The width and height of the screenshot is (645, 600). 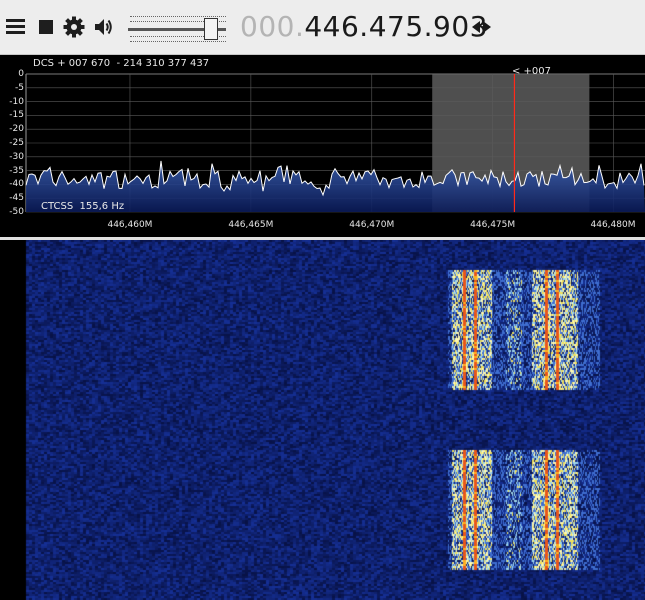 What do you see at coordinates (16, 129) in the screenshot?
I see `y-tick-label: -20` at bounding box center [16, 129].